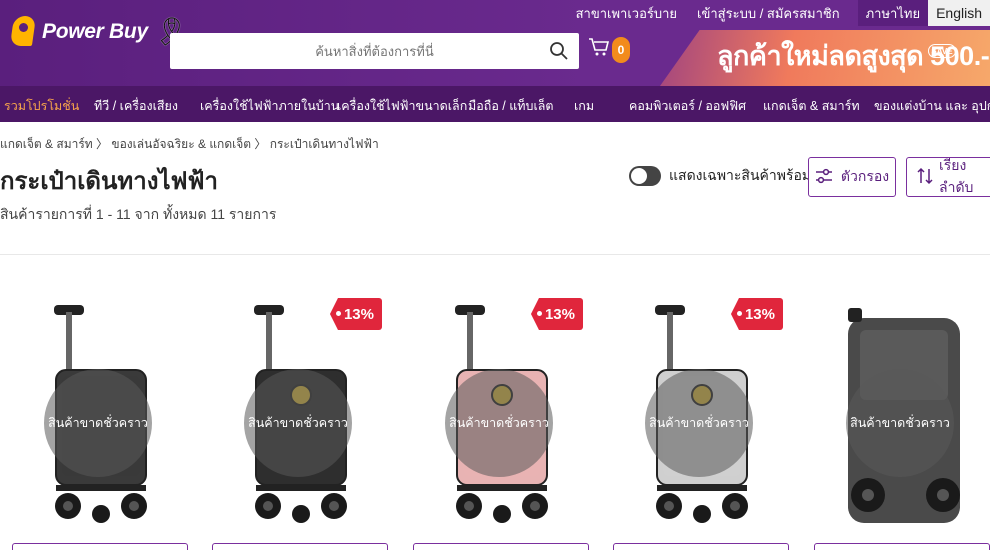 The image size is (990, 550). What do you see at coordinates (865, 176) in the screenshot?
I see `filter-button-label: ตัวกรอง` at bounding box center [865, 176].